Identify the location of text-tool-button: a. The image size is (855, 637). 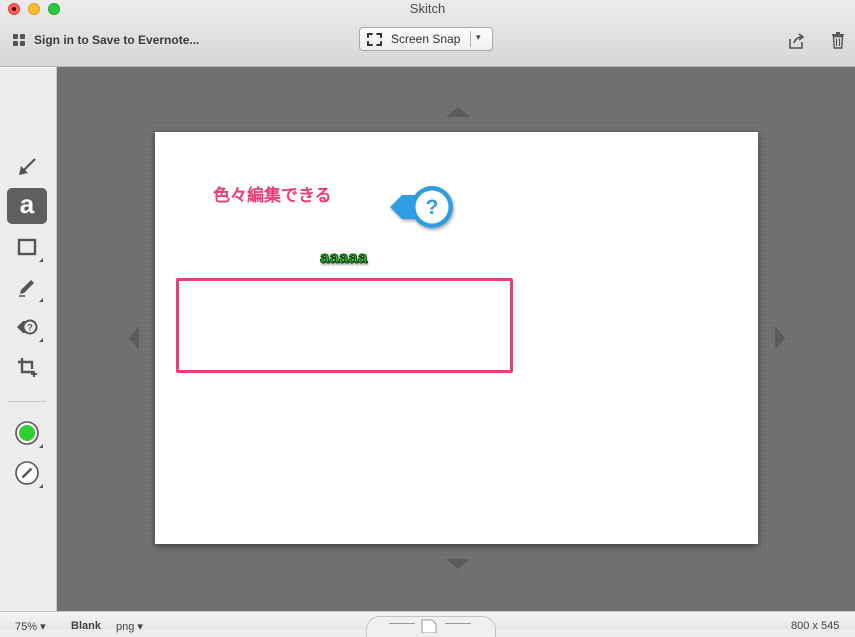
(27, 206).